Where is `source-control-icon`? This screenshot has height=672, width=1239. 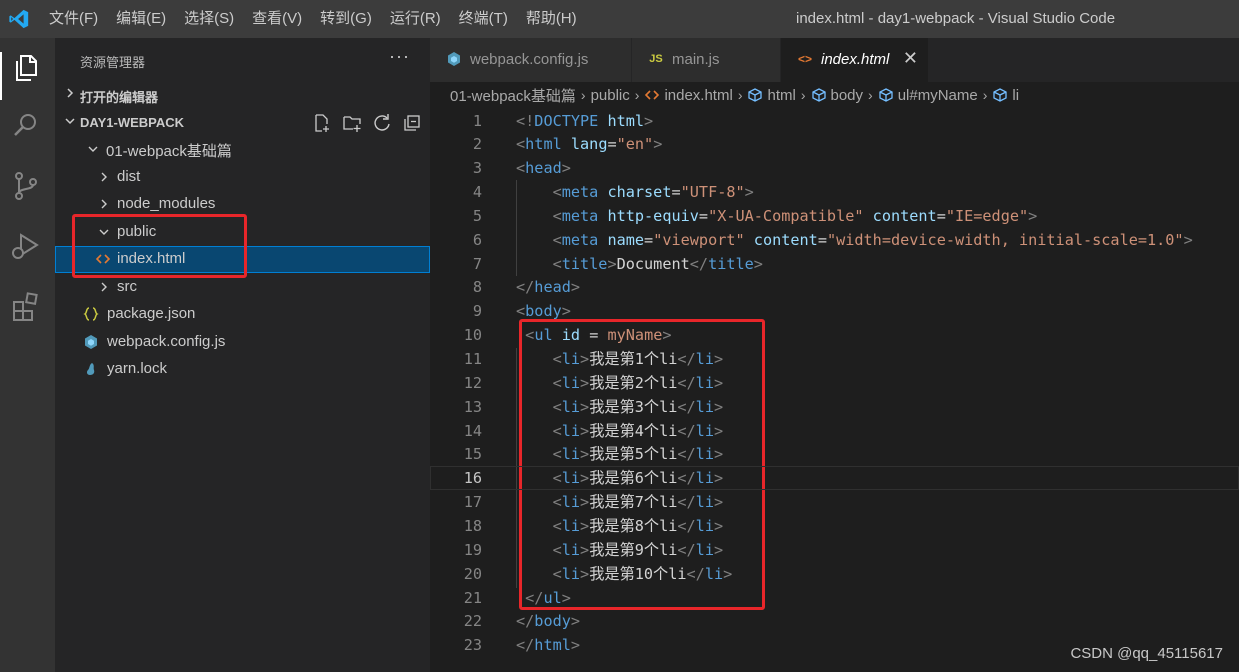 source-control-icon is located at coordinates (26, 186).